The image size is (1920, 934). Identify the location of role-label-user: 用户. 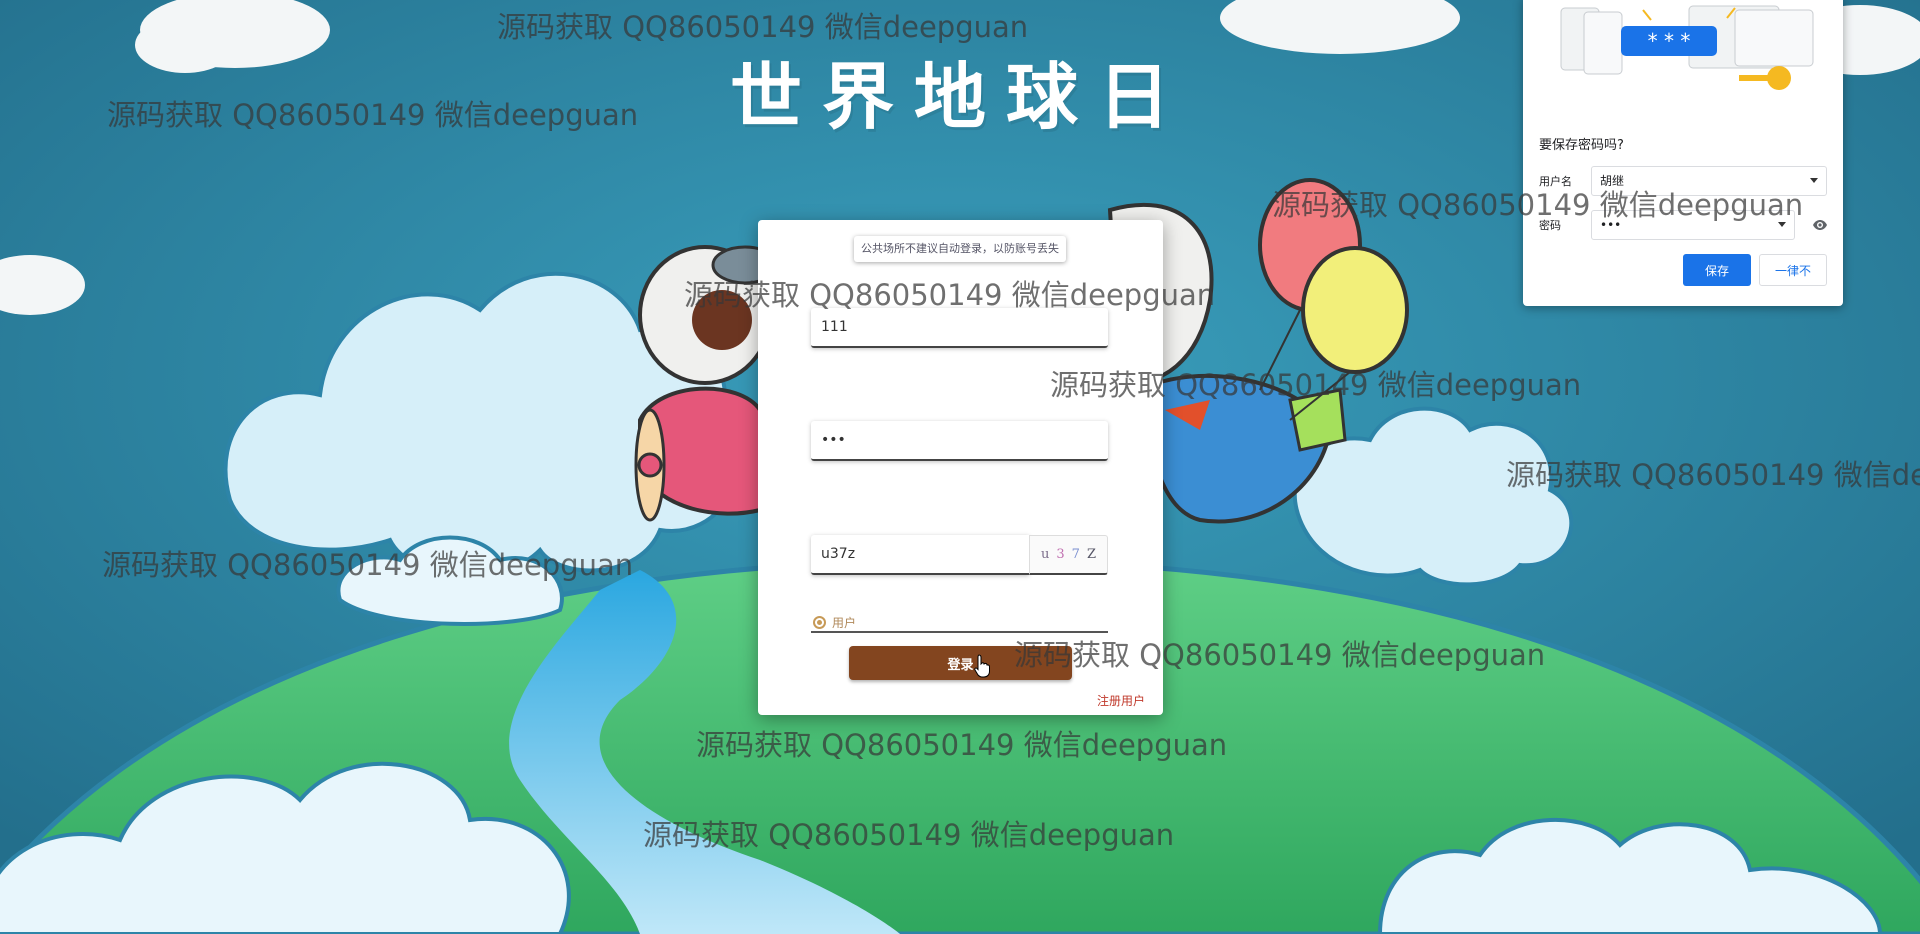
(844, 622).